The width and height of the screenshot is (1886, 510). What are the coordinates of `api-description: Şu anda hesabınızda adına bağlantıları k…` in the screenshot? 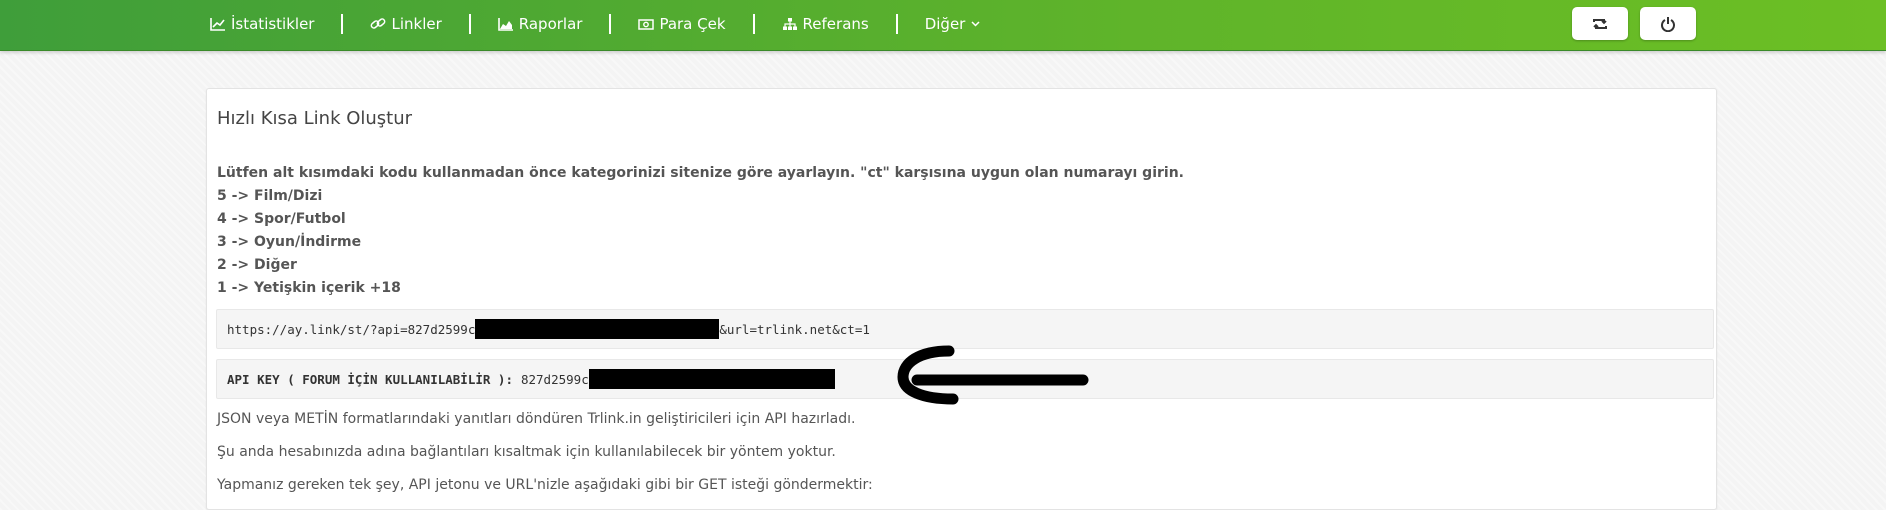 It's located at (526, 452).